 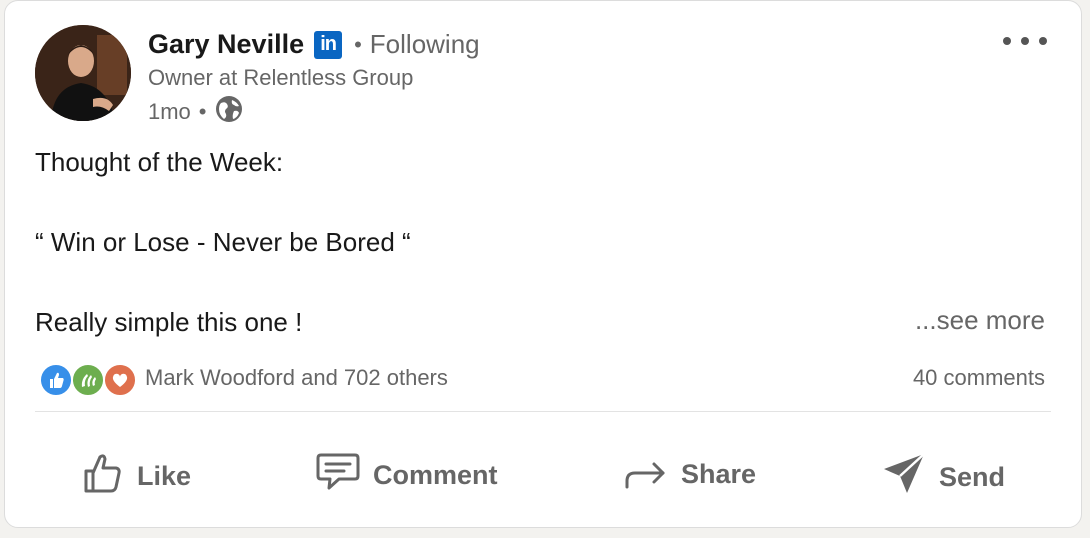 What do you see at coordinates (296, 378) in the screenshot?
I see `reactions-count: Mark Woodford and 702 others` at bounding box center [296, 378].